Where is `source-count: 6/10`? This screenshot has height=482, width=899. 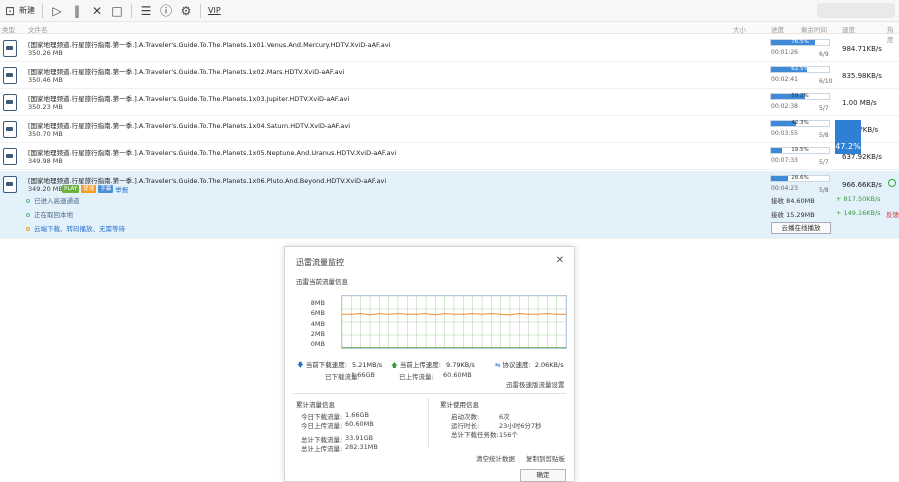
source-count: 6/10 is located at coordinates (826, 81).